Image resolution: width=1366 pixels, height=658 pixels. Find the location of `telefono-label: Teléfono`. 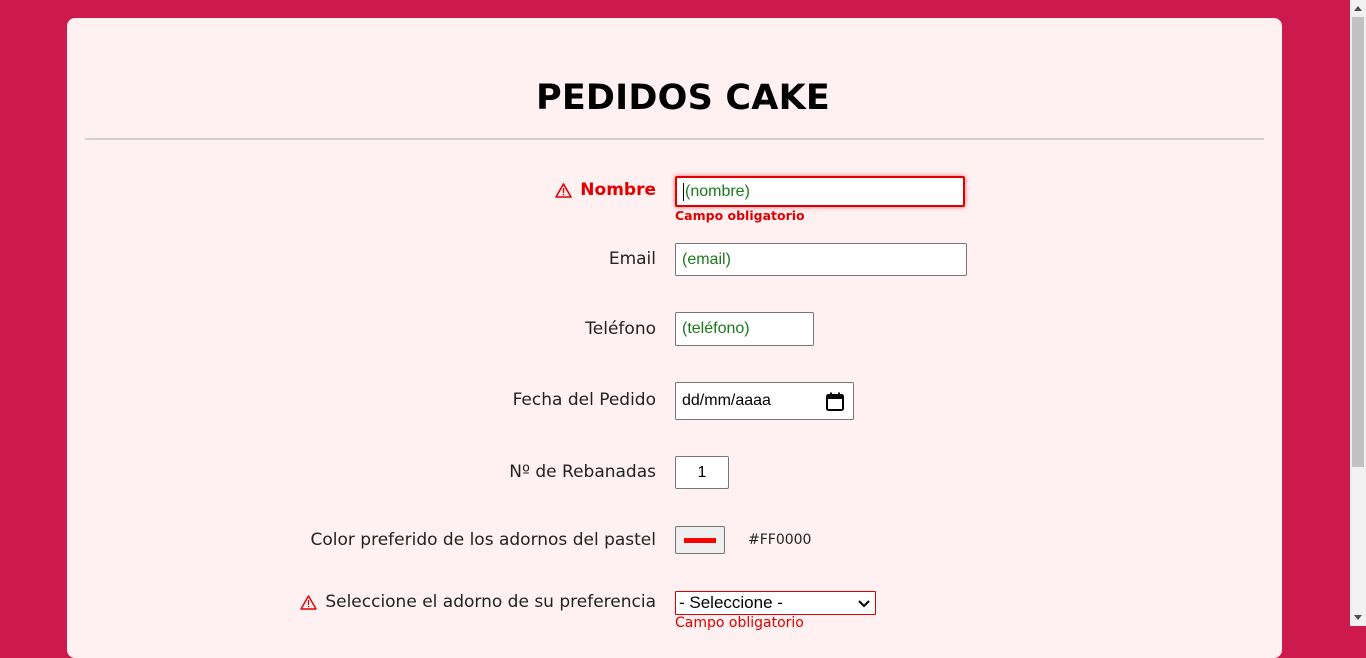

telefono-label: Teléfono is located at coordinates (620, 329).